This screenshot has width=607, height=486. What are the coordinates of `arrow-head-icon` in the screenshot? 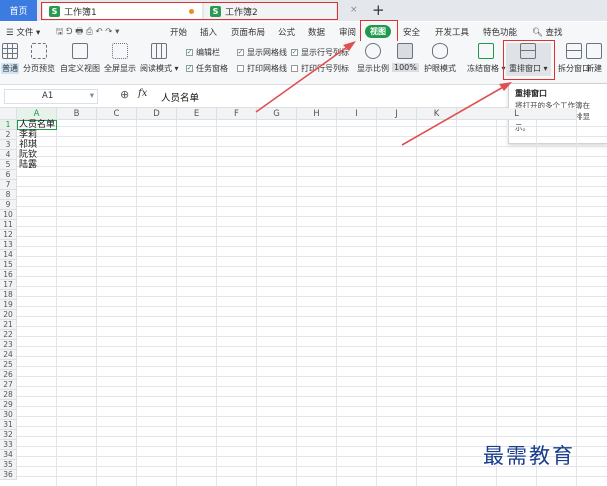 It's located at (505, 86).